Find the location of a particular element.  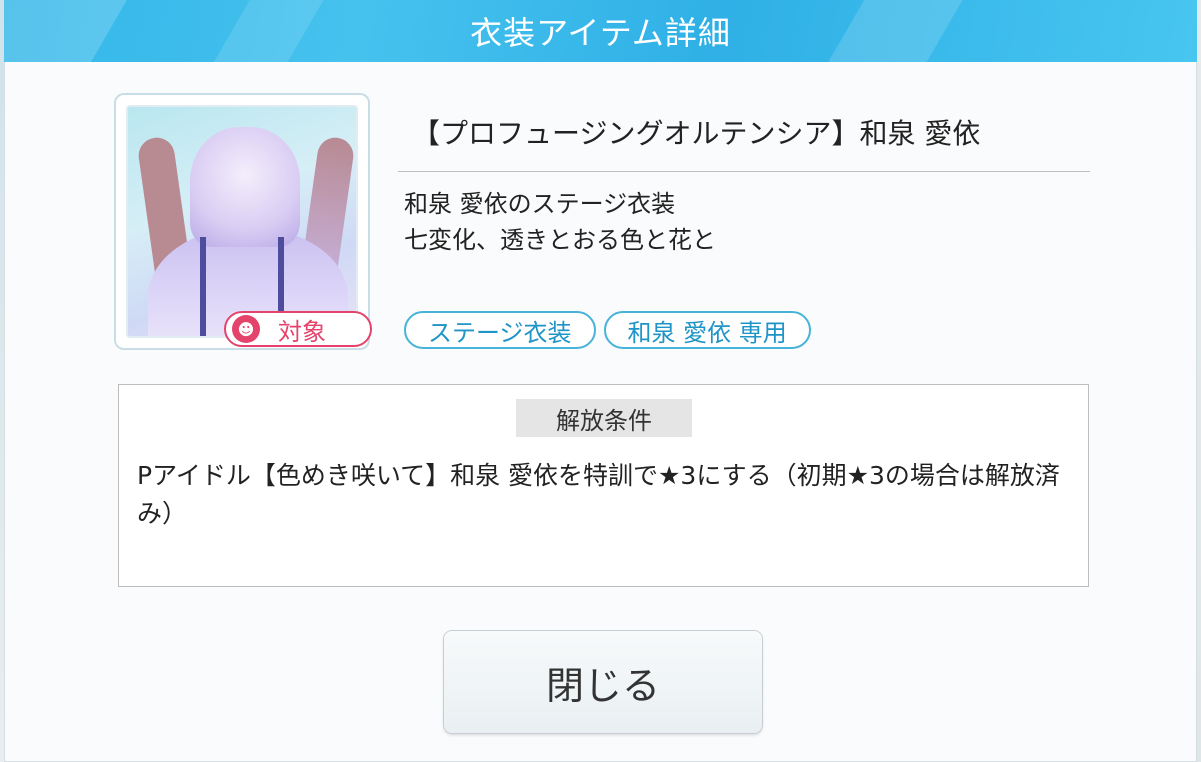

unlock-condition-title: 解放条件 is located at coordinates (604, 418).